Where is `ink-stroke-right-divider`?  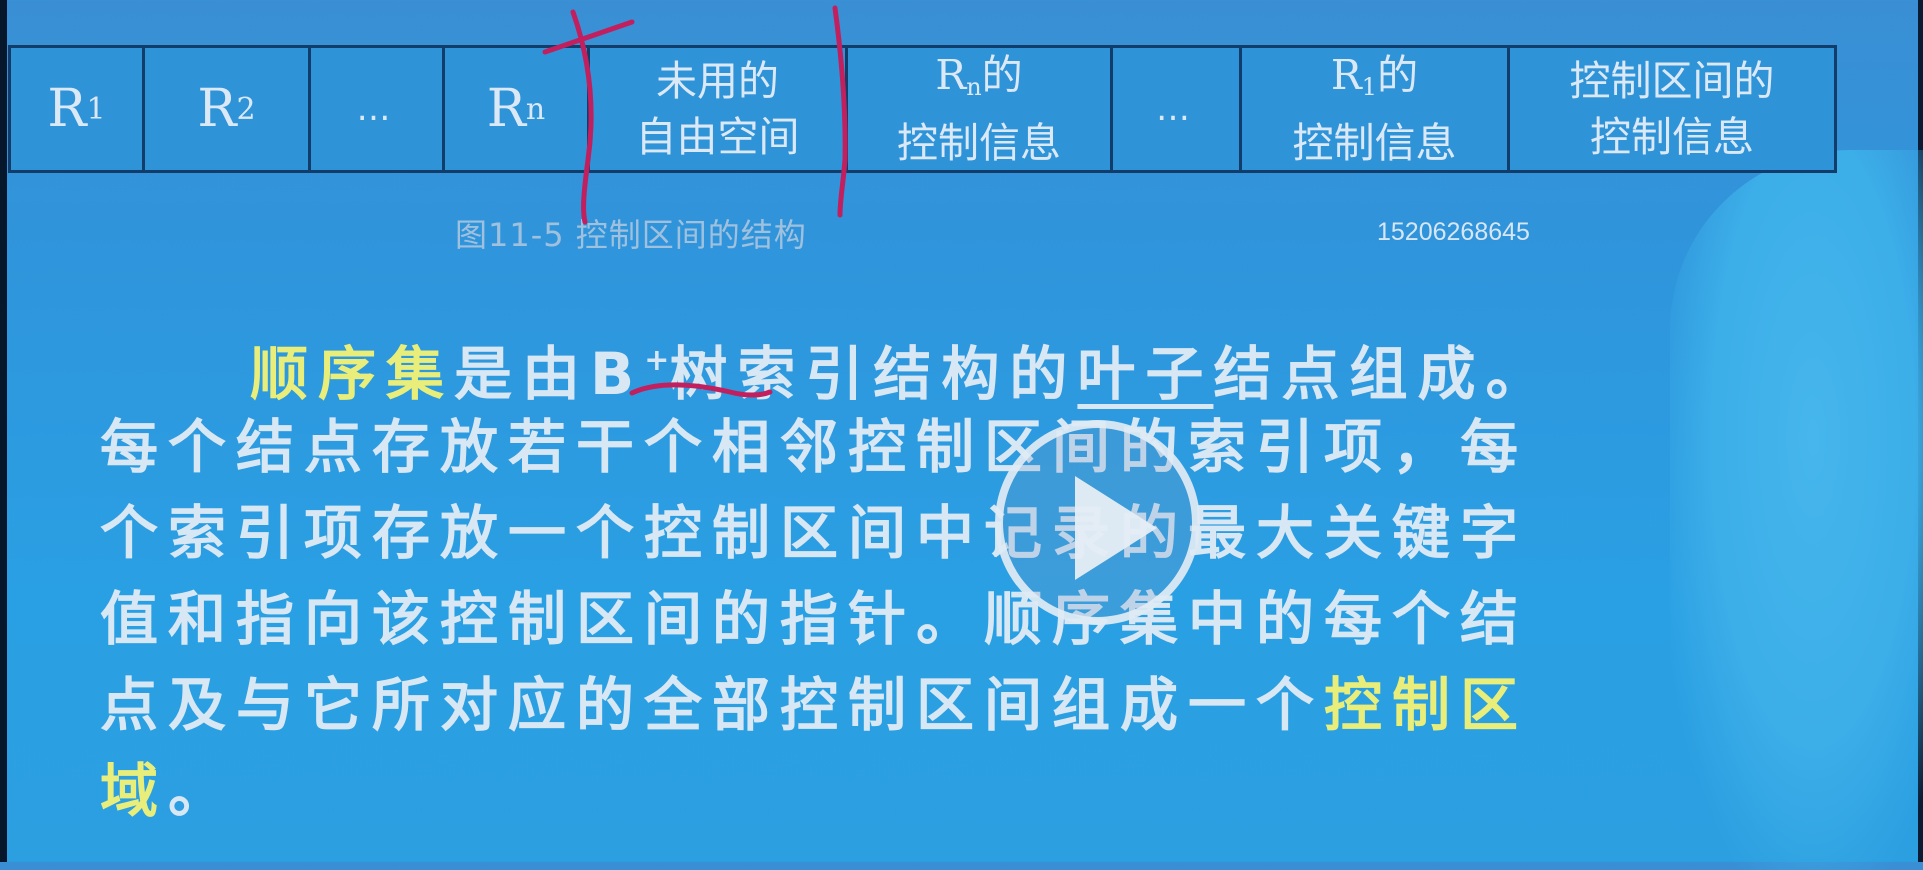
ink-stroke-right-divider is located at coordinates (840, 111).